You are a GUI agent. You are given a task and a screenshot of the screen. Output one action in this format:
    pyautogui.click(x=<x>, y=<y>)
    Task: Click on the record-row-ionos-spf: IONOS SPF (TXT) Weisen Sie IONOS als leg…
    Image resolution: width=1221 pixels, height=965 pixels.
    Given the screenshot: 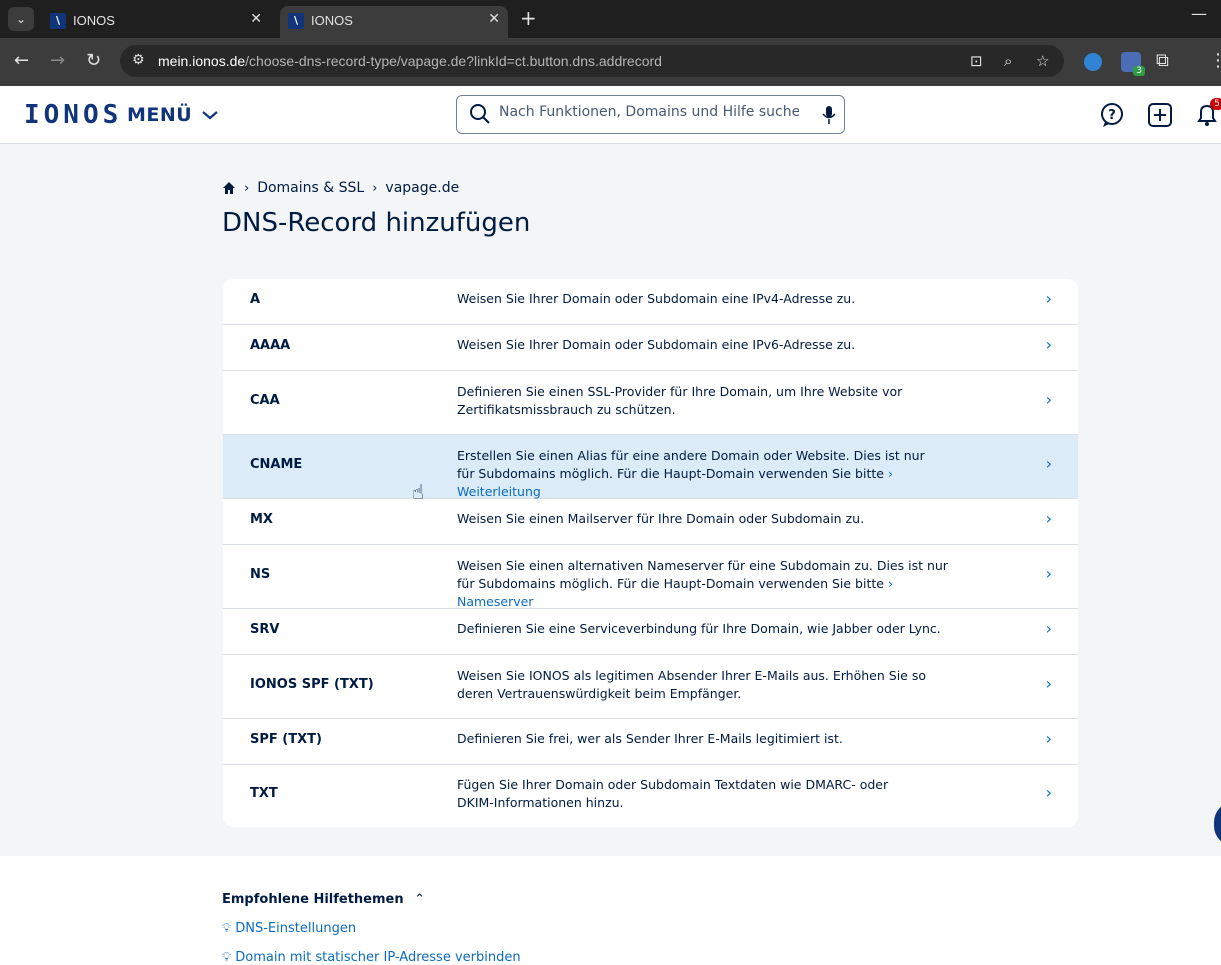 What is the action you would take?
    pyautogui.click(x=650, y=687)
    